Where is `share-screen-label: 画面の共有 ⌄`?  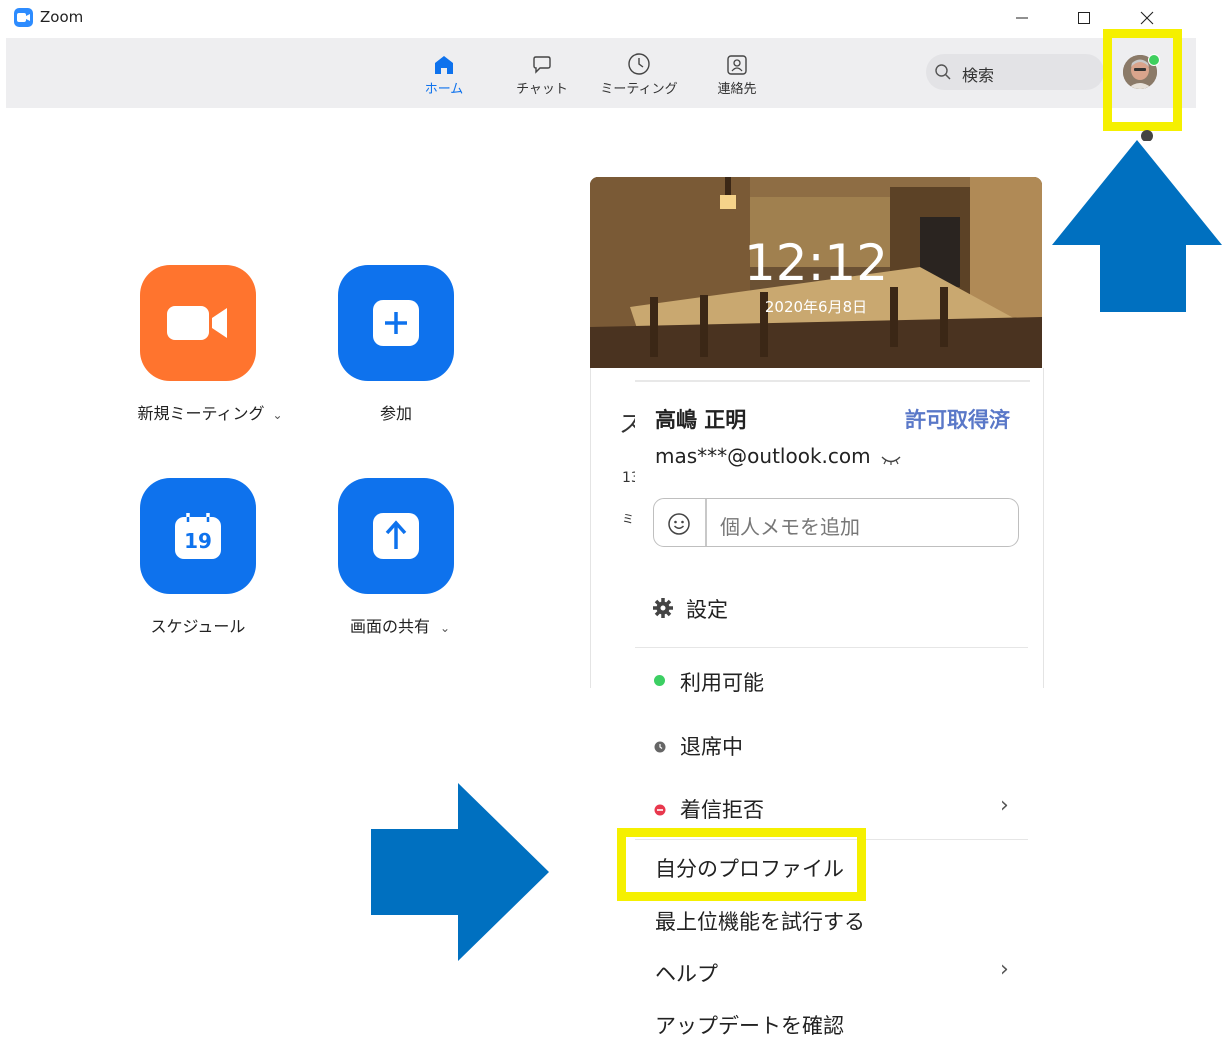 share-screen-label: 画面の共有 ⌄ is located at coordinates (400, 626).